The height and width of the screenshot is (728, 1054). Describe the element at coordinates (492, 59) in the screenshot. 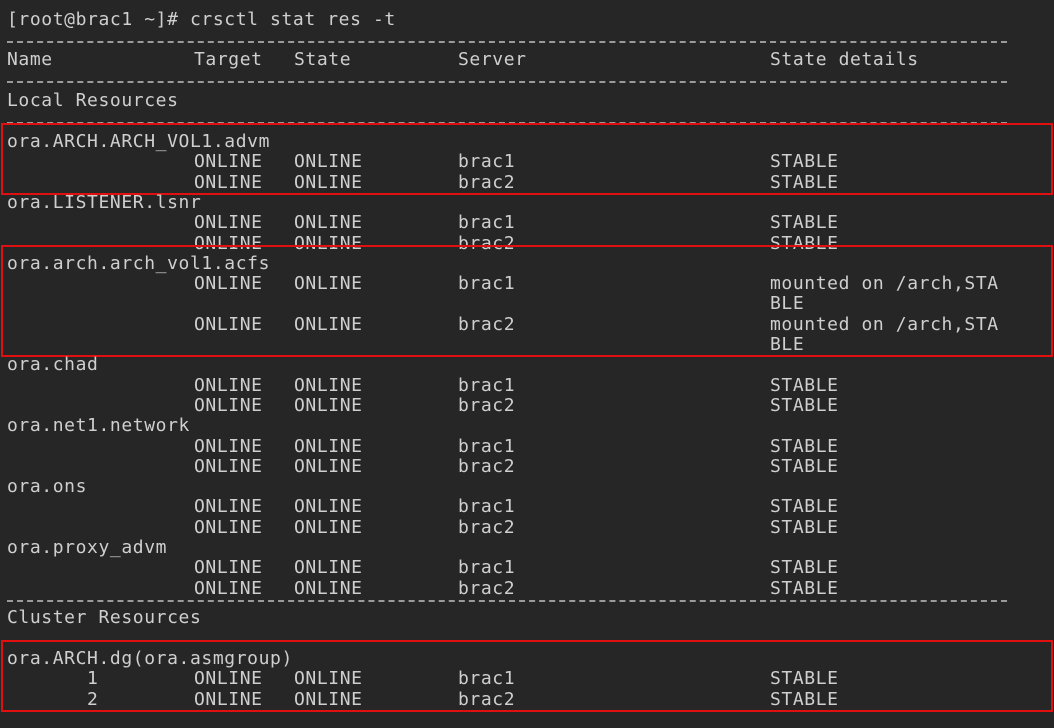

I see `header-server: Server` at that location.